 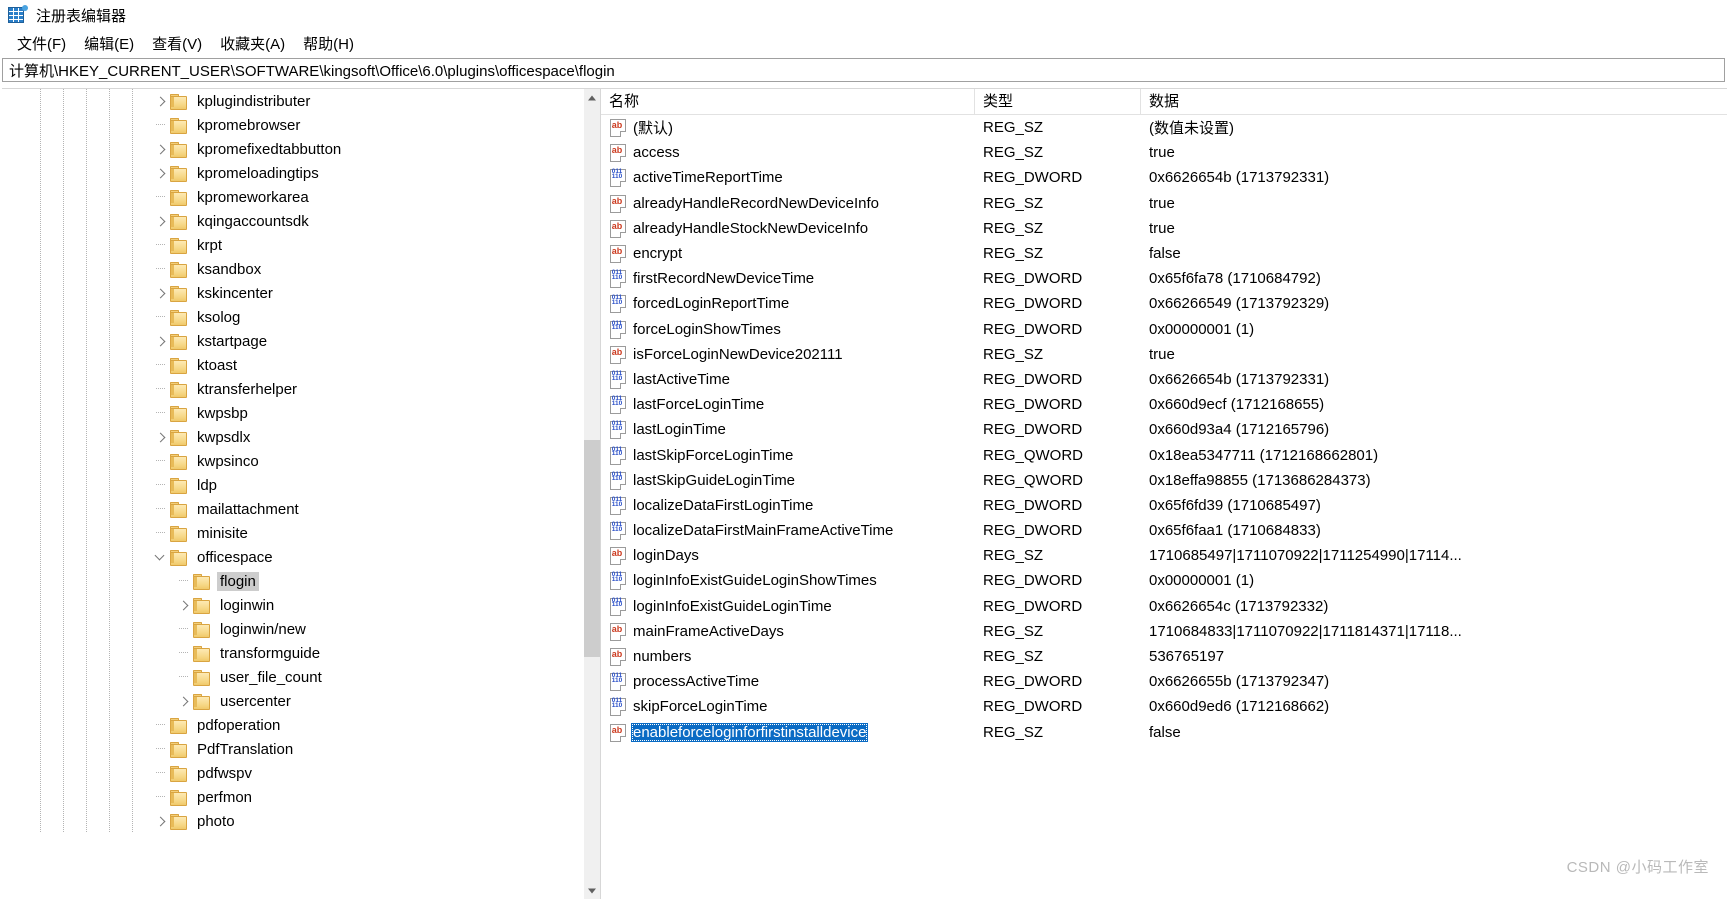 What do you see at coordinates (293, 749) in the screenshot?
I see `tree-item-pdftranslation: PdfTranslation` at bounding box center [293, 749].